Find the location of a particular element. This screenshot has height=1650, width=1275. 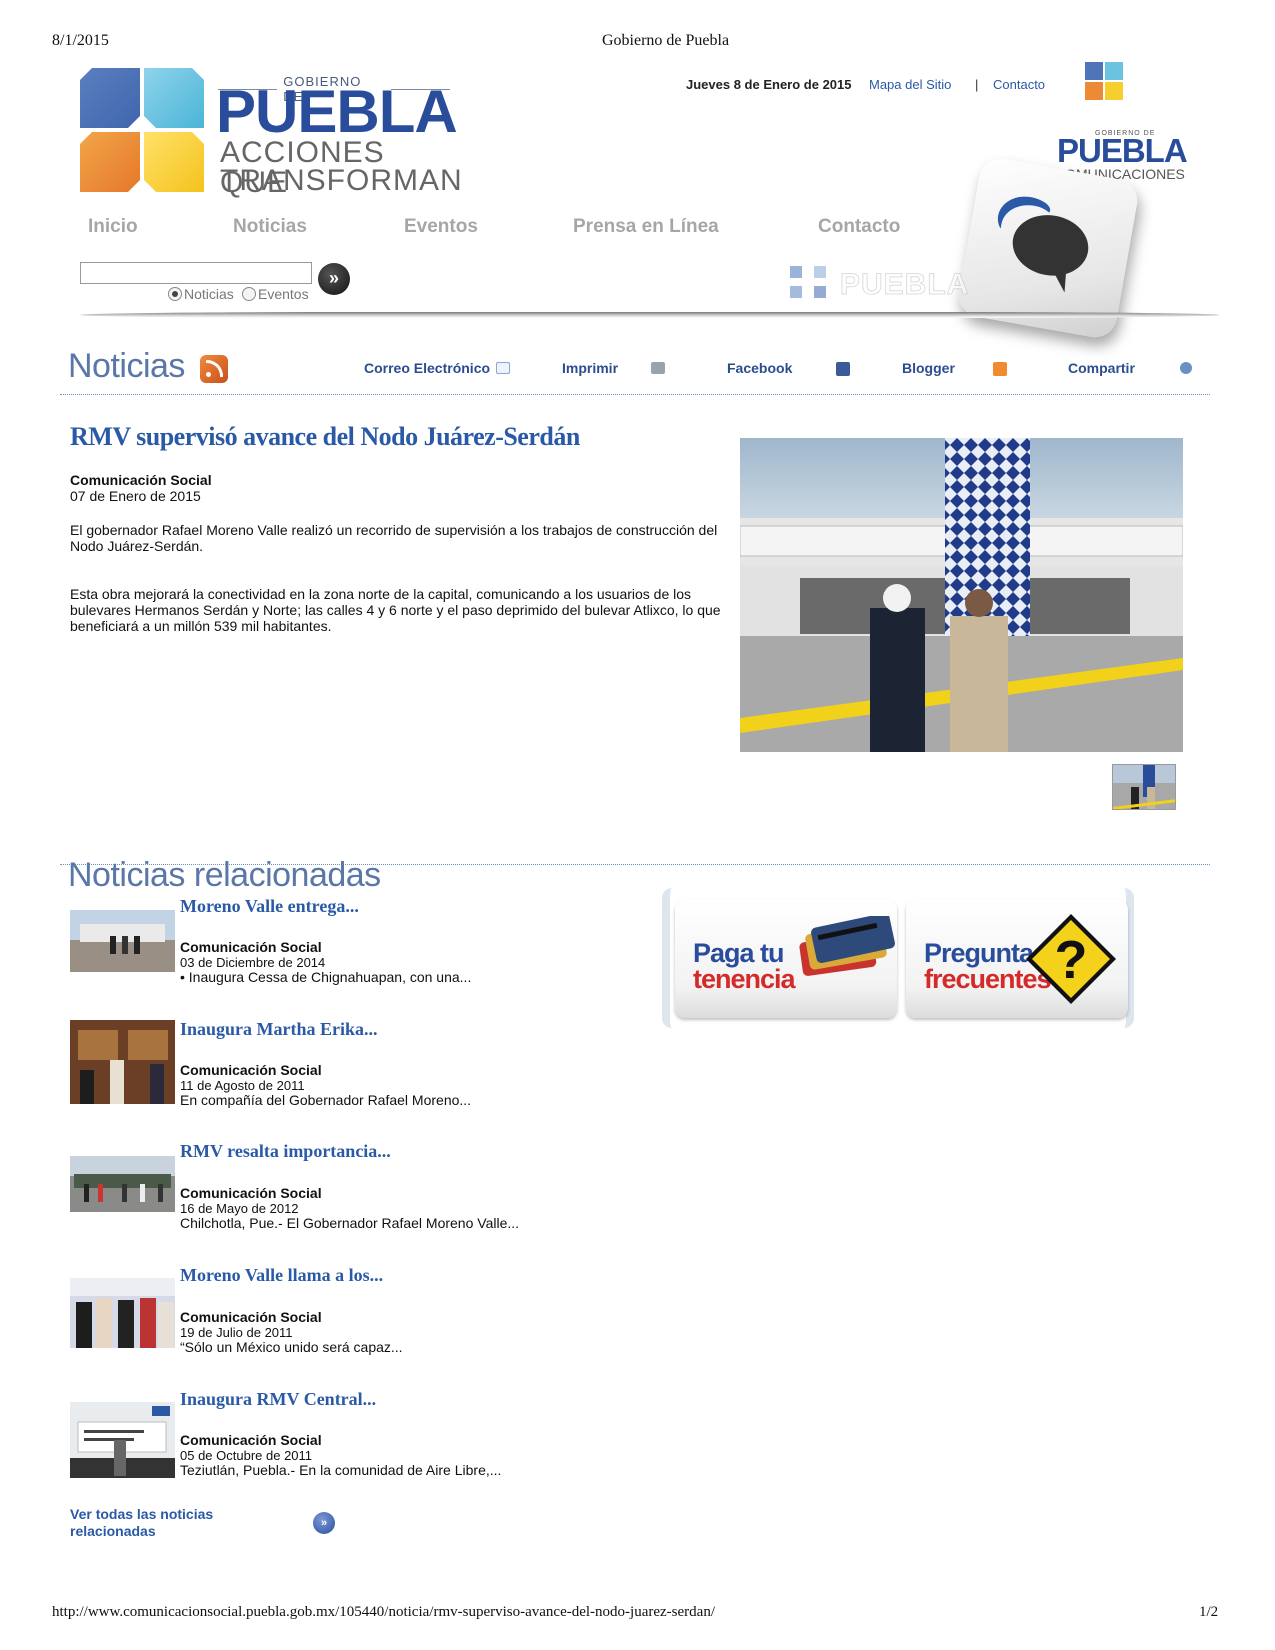

current-date: Jueves 8 de Enero de 2015 is located at coordinates (769, 84).